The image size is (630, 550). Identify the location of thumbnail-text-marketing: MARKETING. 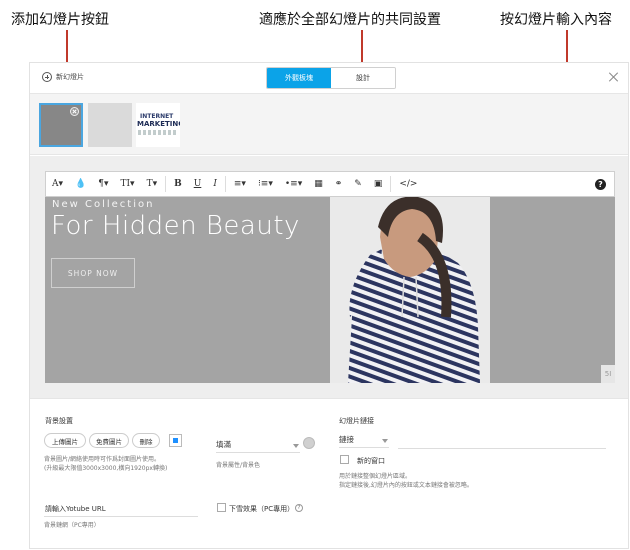
(158, 124).